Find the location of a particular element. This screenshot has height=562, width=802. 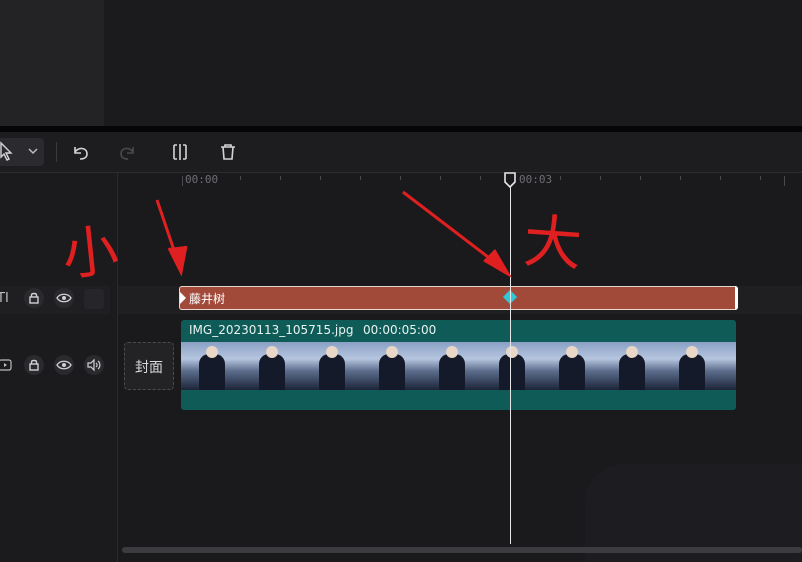

annotation-text-small: 小 is located at coordinates (90, 253).